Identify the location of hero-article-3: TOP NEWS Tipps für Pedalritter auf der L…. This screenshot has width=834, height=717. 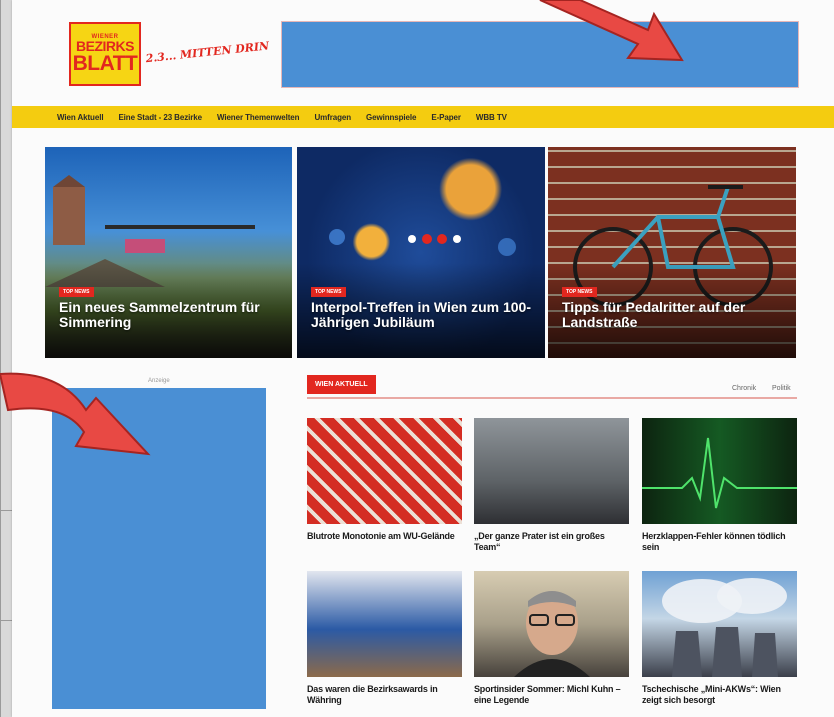
(672, 252).